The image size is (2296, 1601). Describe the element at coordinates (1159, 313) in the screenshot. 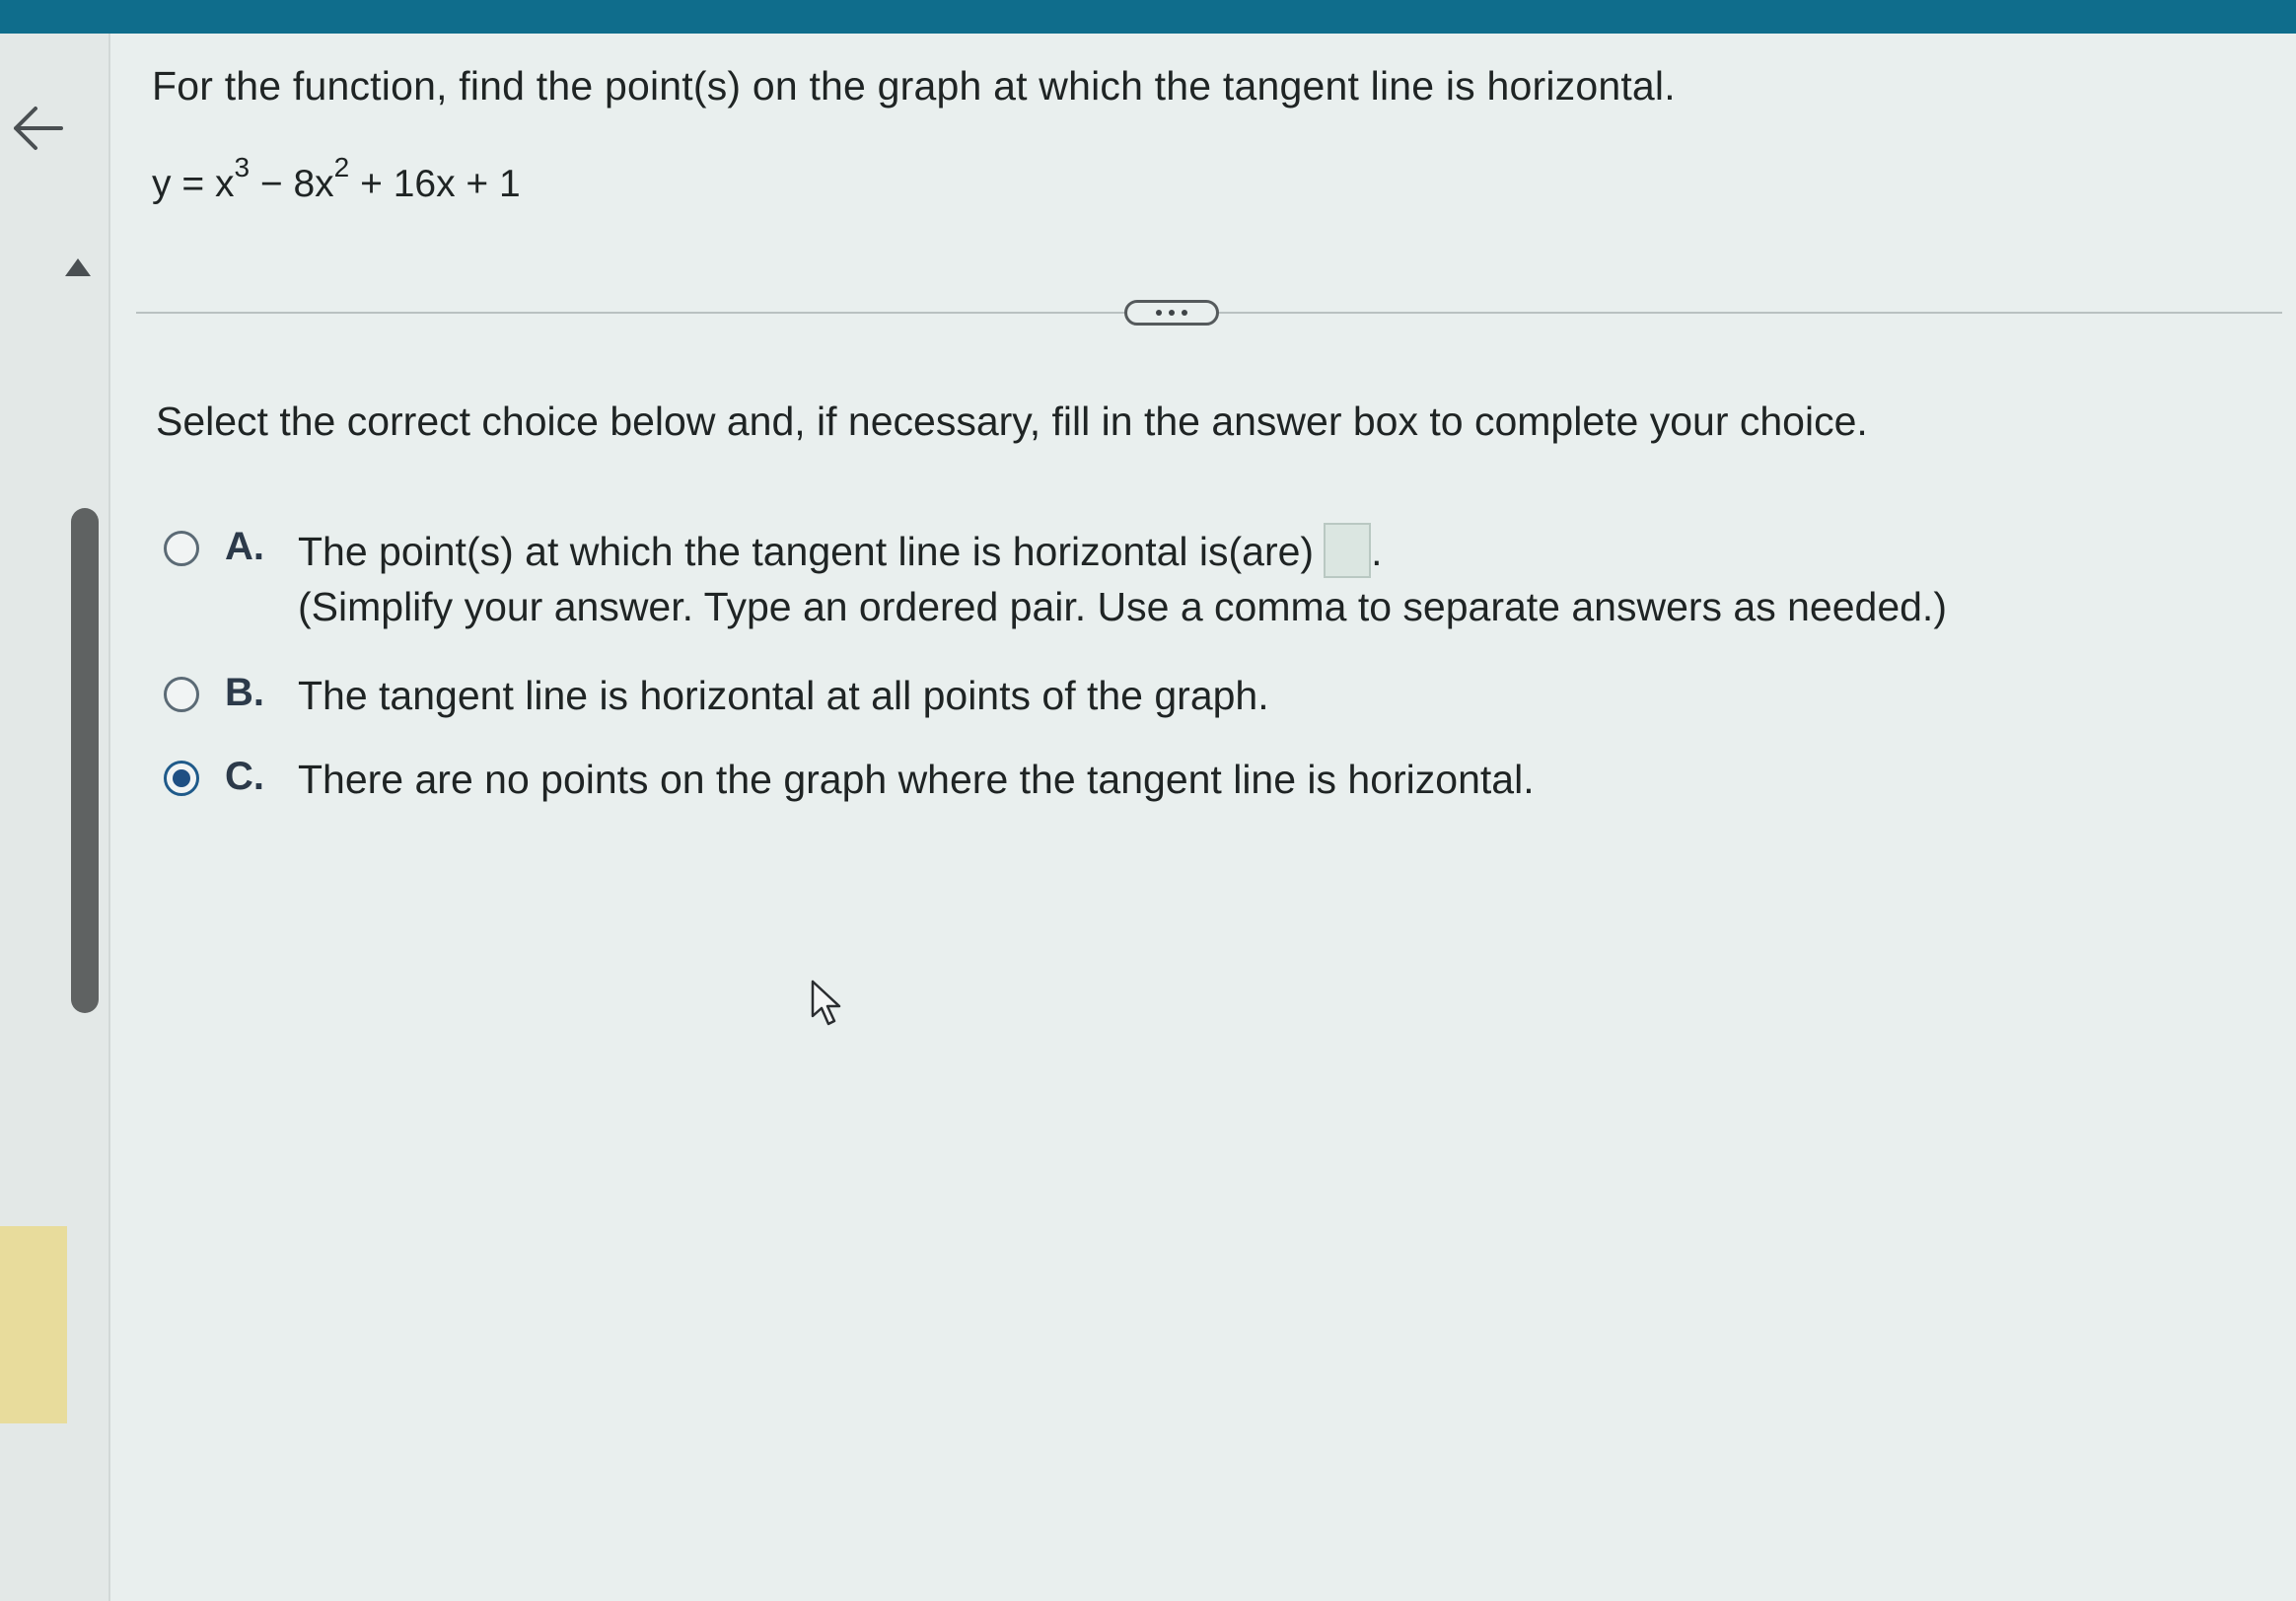

I see `more-options-icon` at that location.